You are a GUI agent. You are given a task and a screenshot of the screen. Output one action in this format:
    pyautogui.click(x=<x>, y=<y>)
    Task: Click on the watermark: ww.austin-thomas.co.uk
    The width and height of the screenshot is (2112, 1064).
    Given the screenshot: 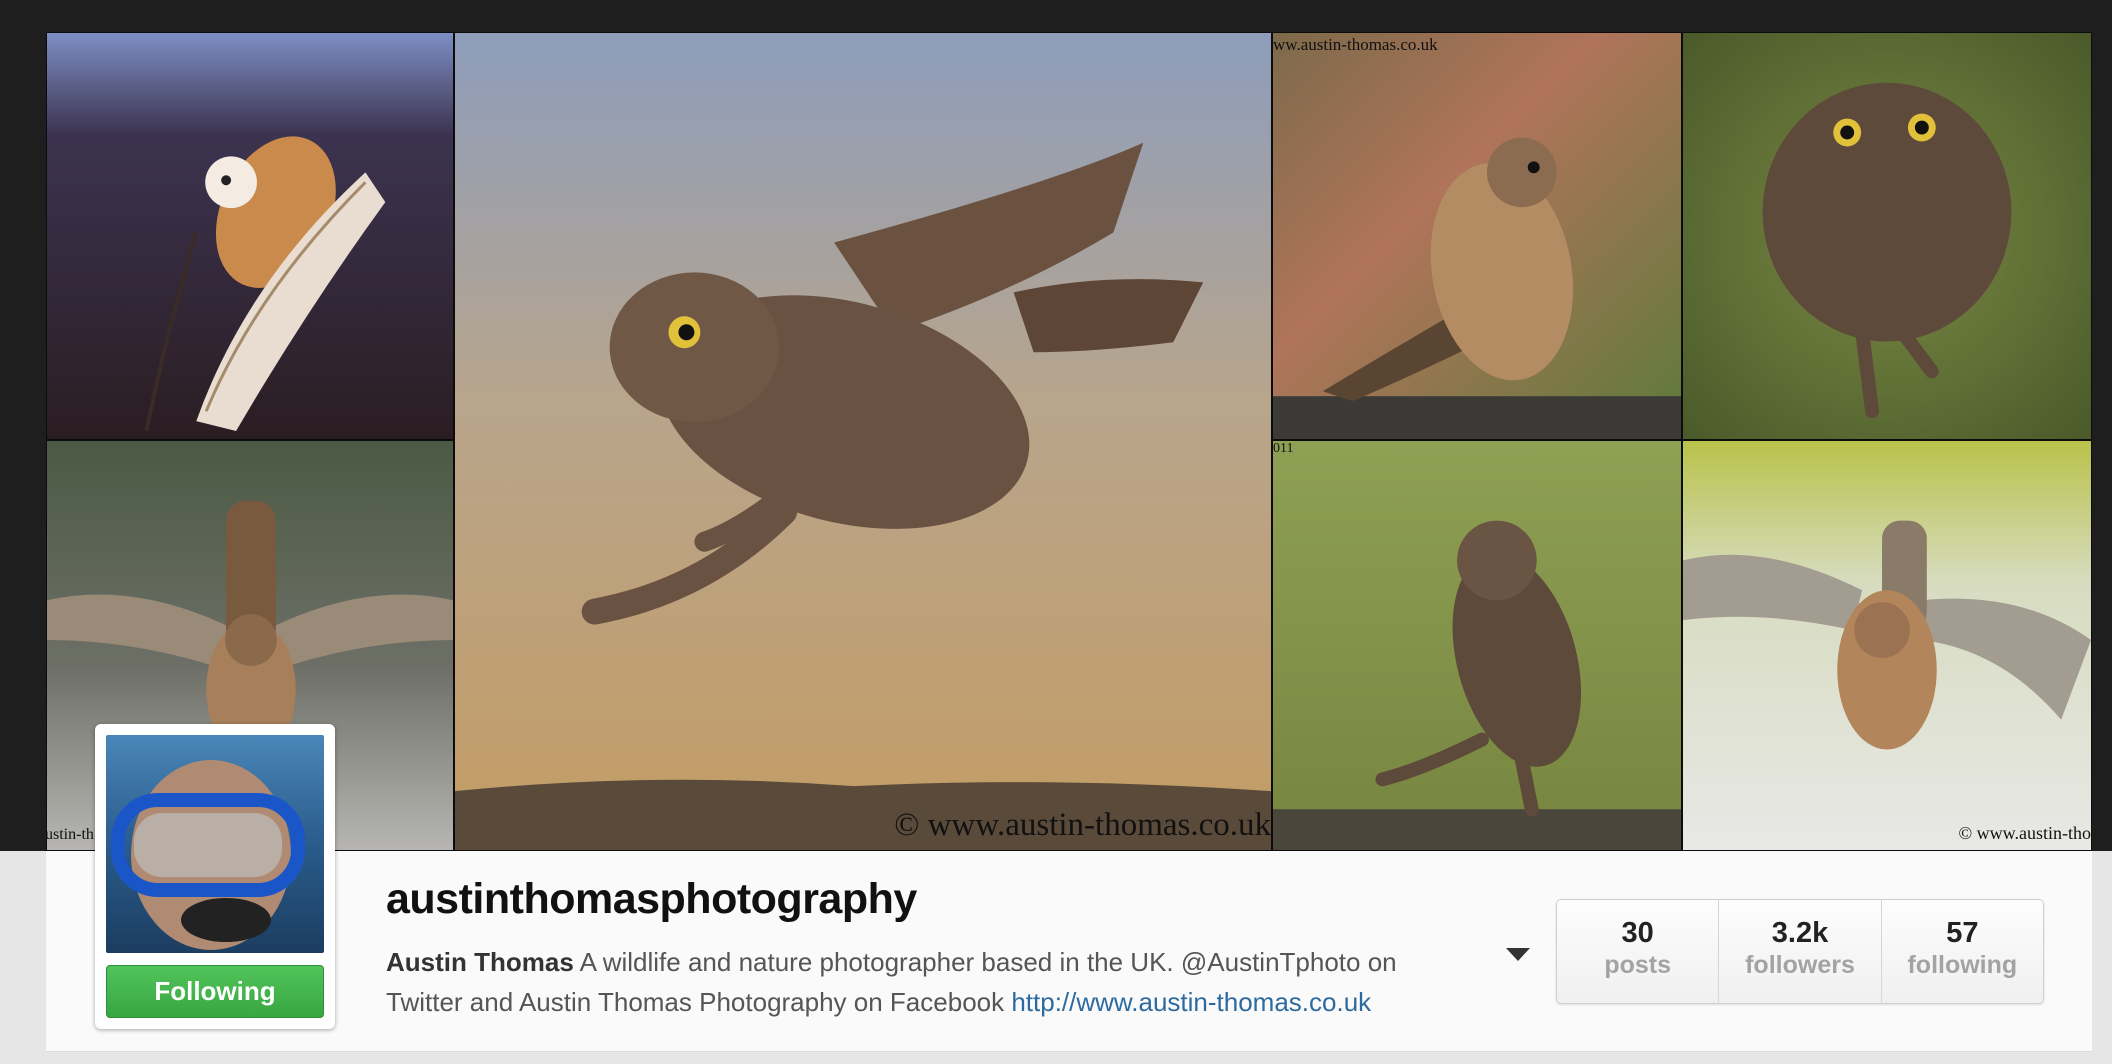 What is the action you would take?
    pyautogui.click(x=1355, y=44)
    